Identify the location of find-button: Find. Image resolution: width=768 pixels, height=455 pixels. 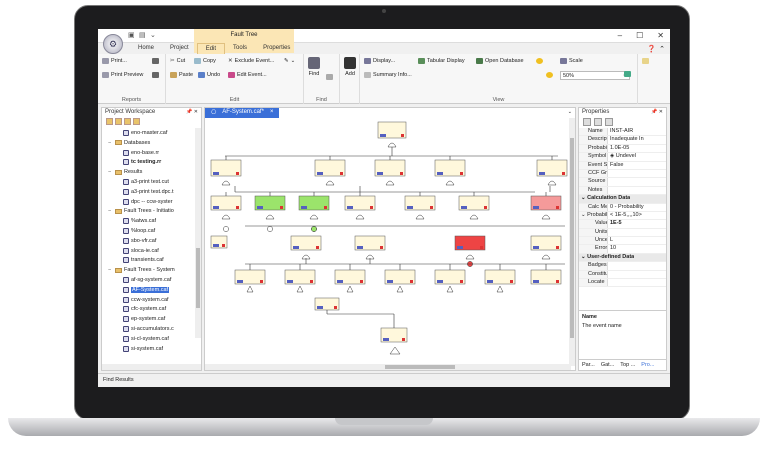
(314, 67).